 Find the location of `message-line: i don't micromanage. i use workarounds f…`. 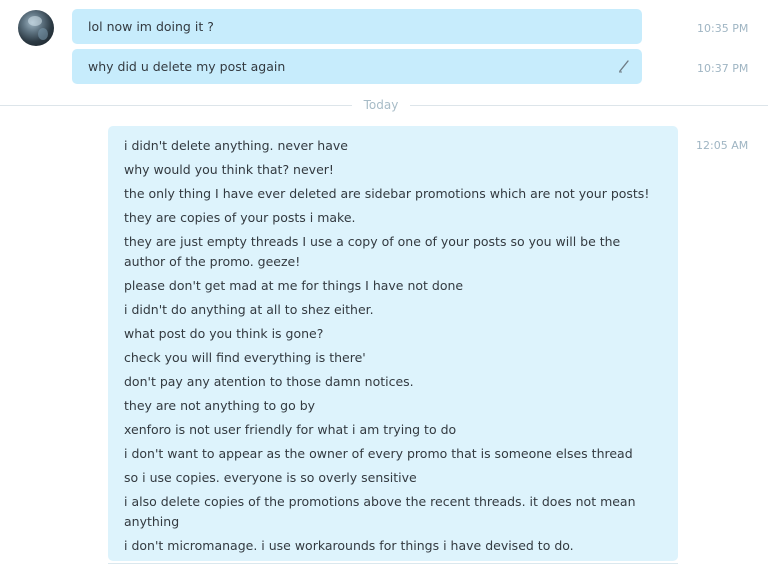

message-line: i don't micromanage. i use workarounds f… is located at coordinates (349, 545).